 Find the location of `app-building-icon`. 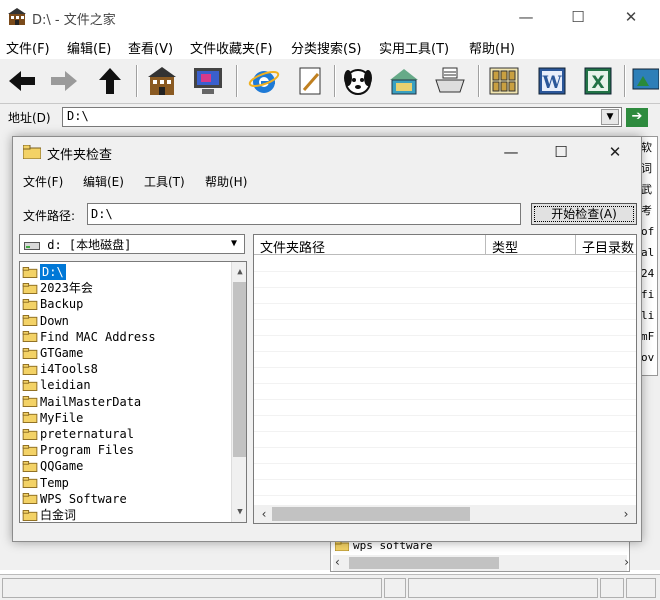

app-building-icon is located at coordinates (17, 16).